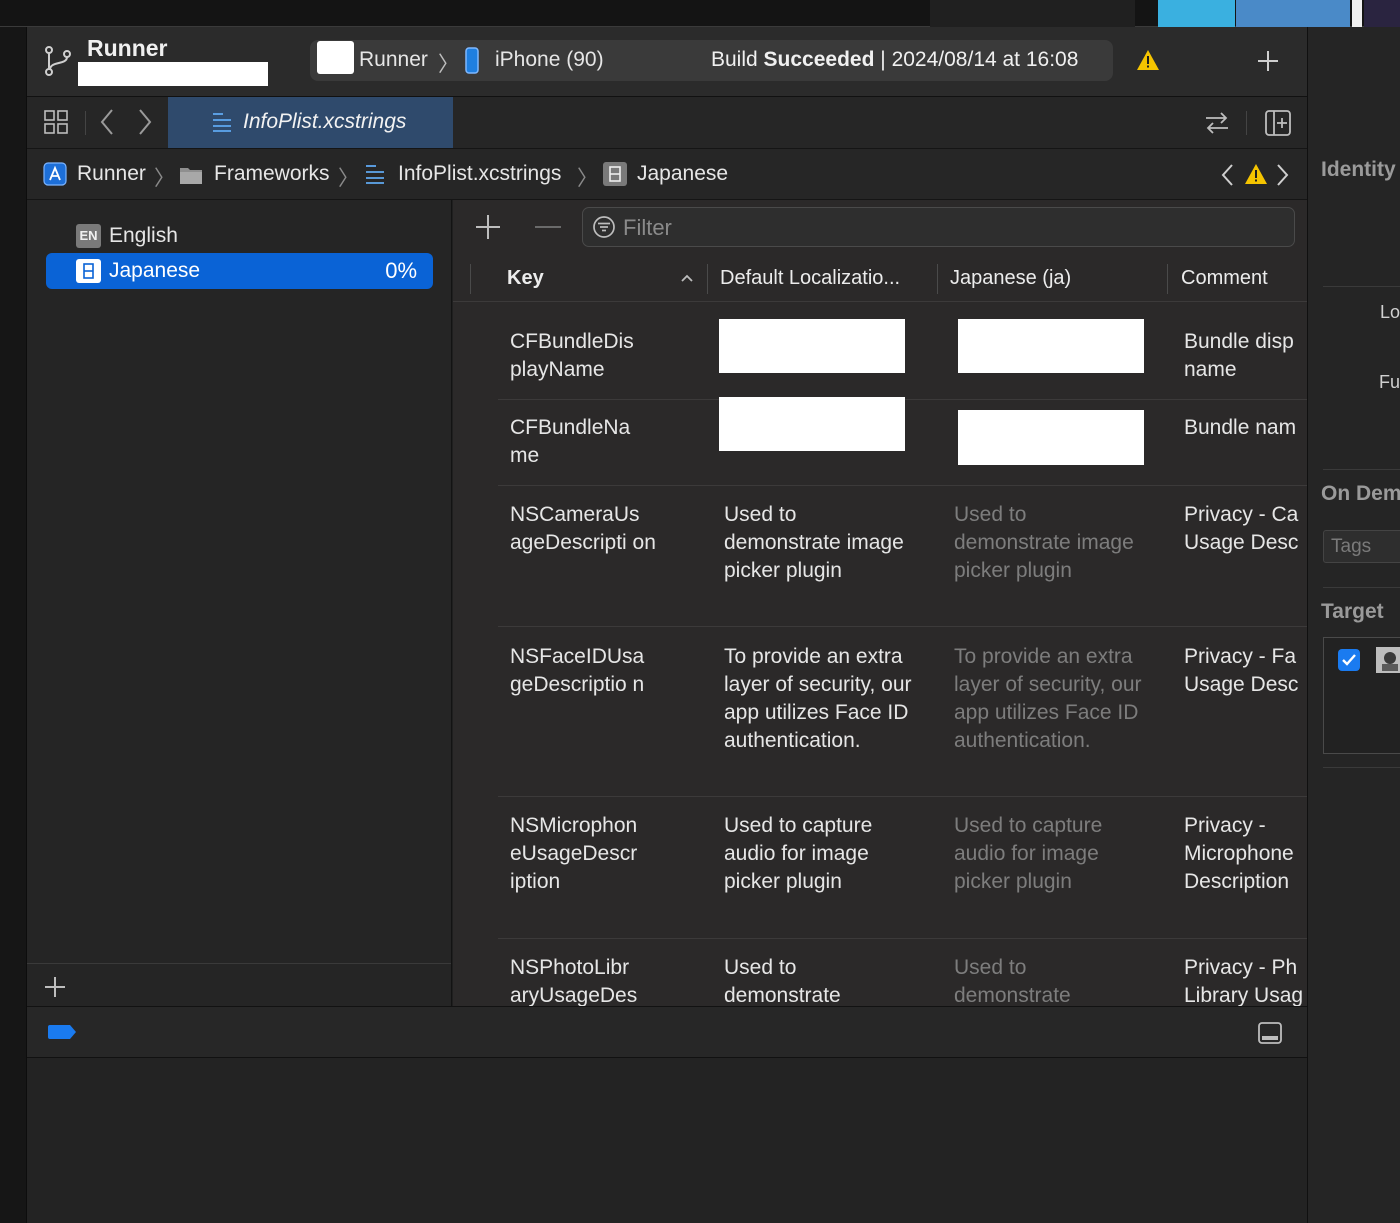  I want to click on filter-icon, so click(604, 227).